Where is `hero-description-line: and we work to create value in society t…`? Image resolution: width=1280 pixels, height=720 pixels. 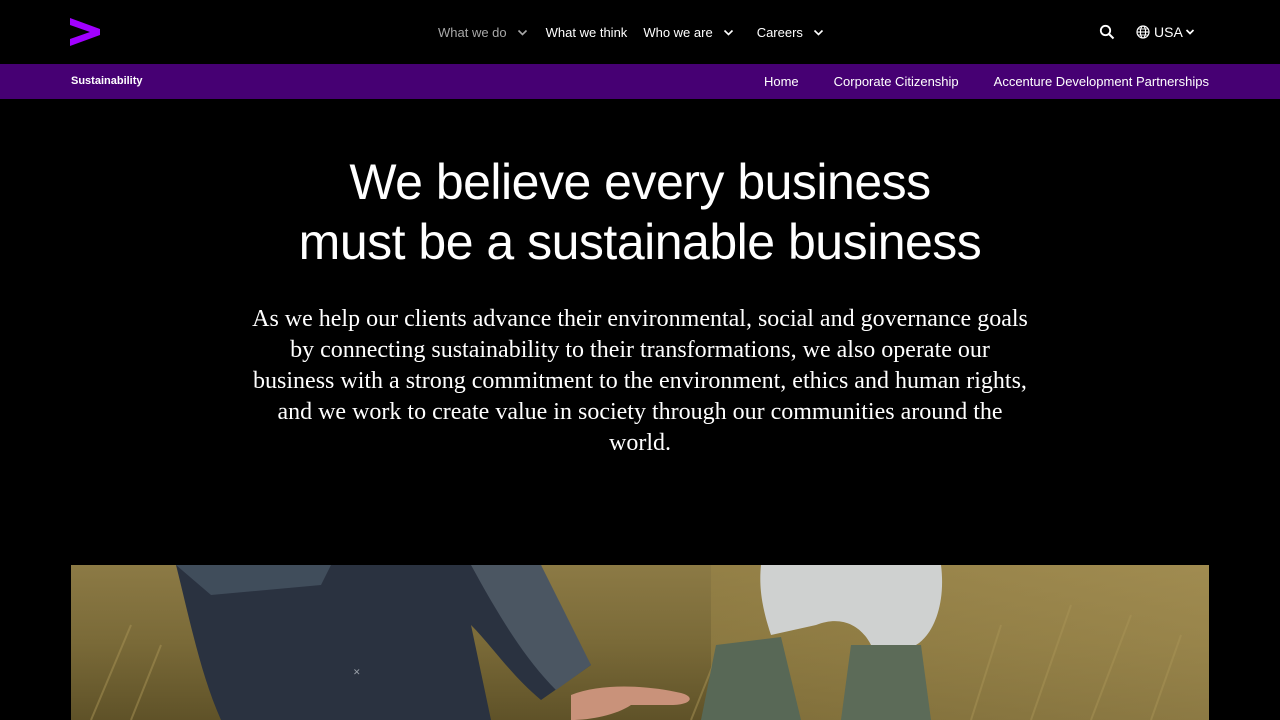
hero-description-line: and we work to create value in society t… is located at coordinates (640, 412).